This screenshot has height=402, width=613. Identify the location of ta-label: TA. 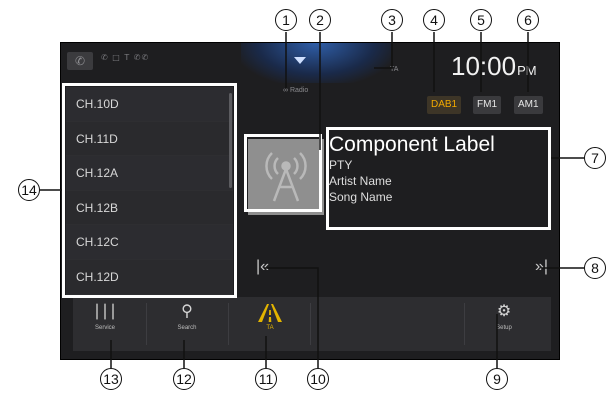
(270, 328).